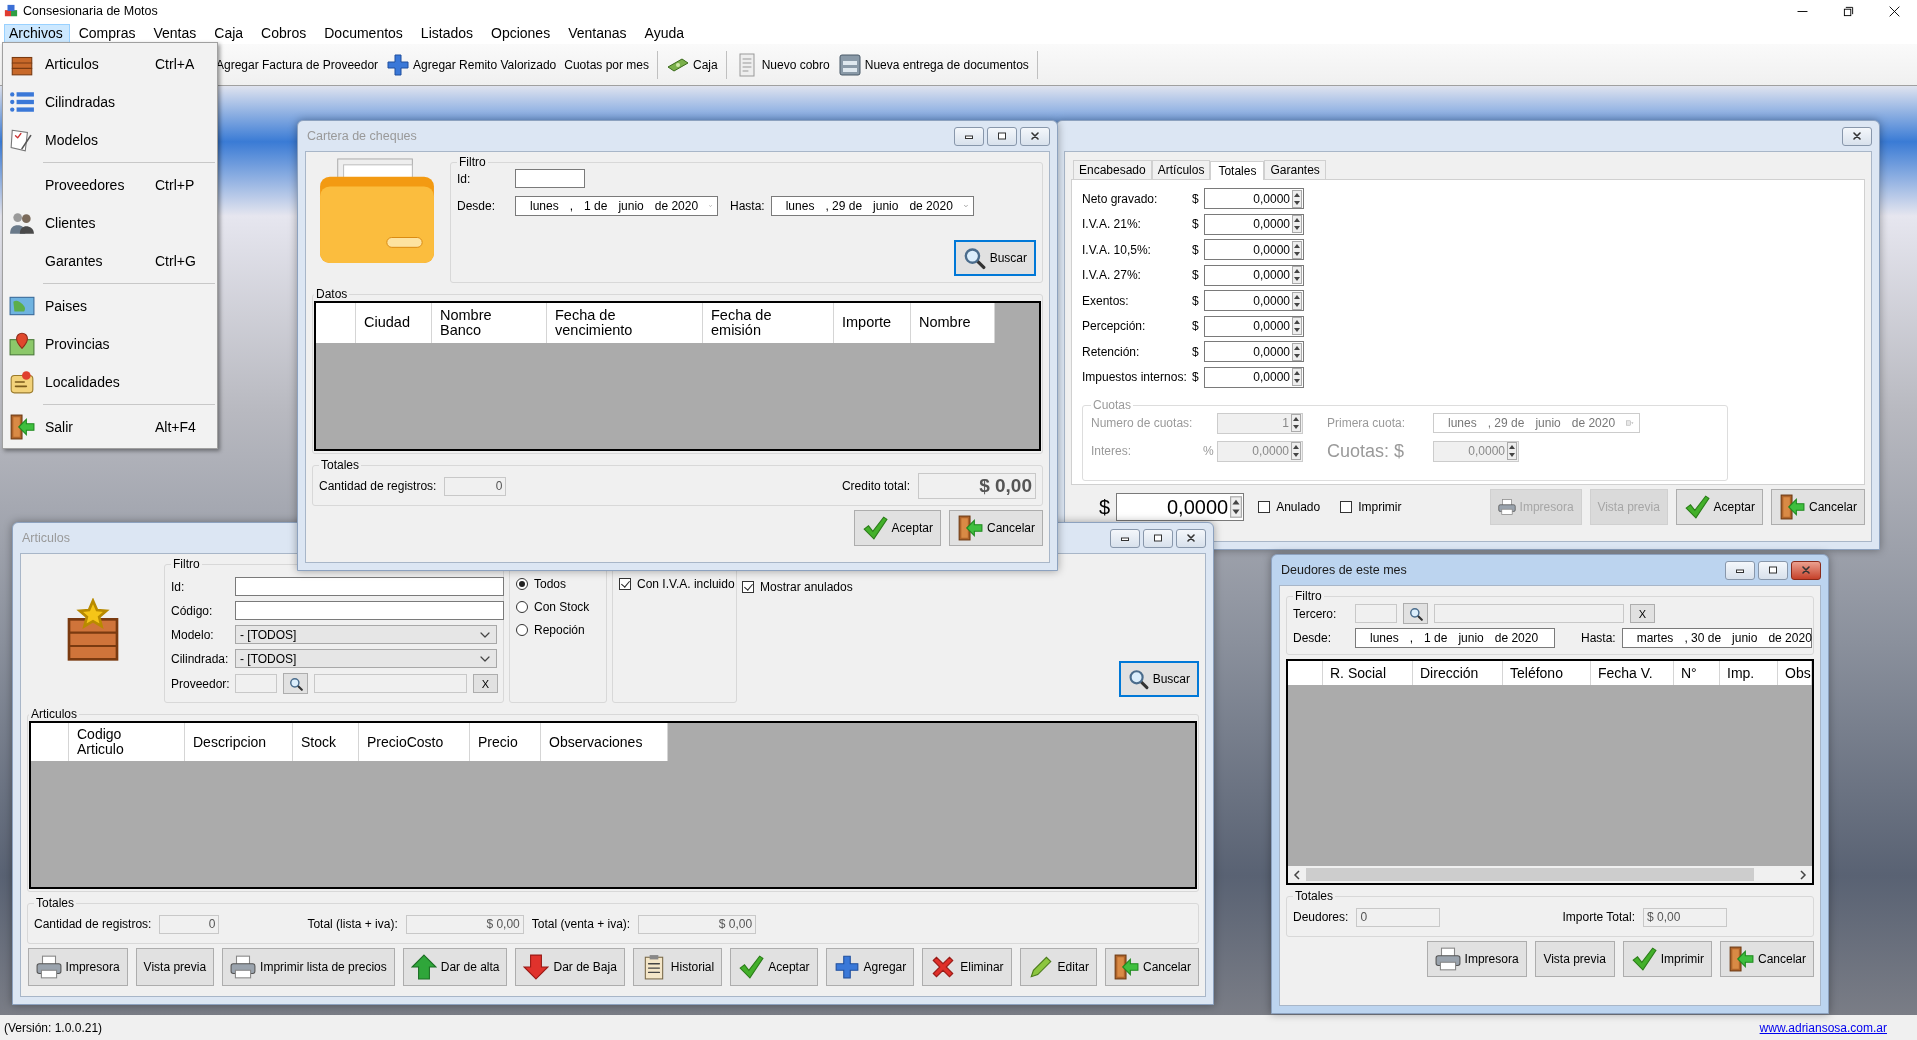 The width and height of the screenshot is (1917, 1040). What do you see at coordinates (606, 64) in the screenshot?
I see `toolbar-button: Cuotas por mes` at bounding box center [606, 64].